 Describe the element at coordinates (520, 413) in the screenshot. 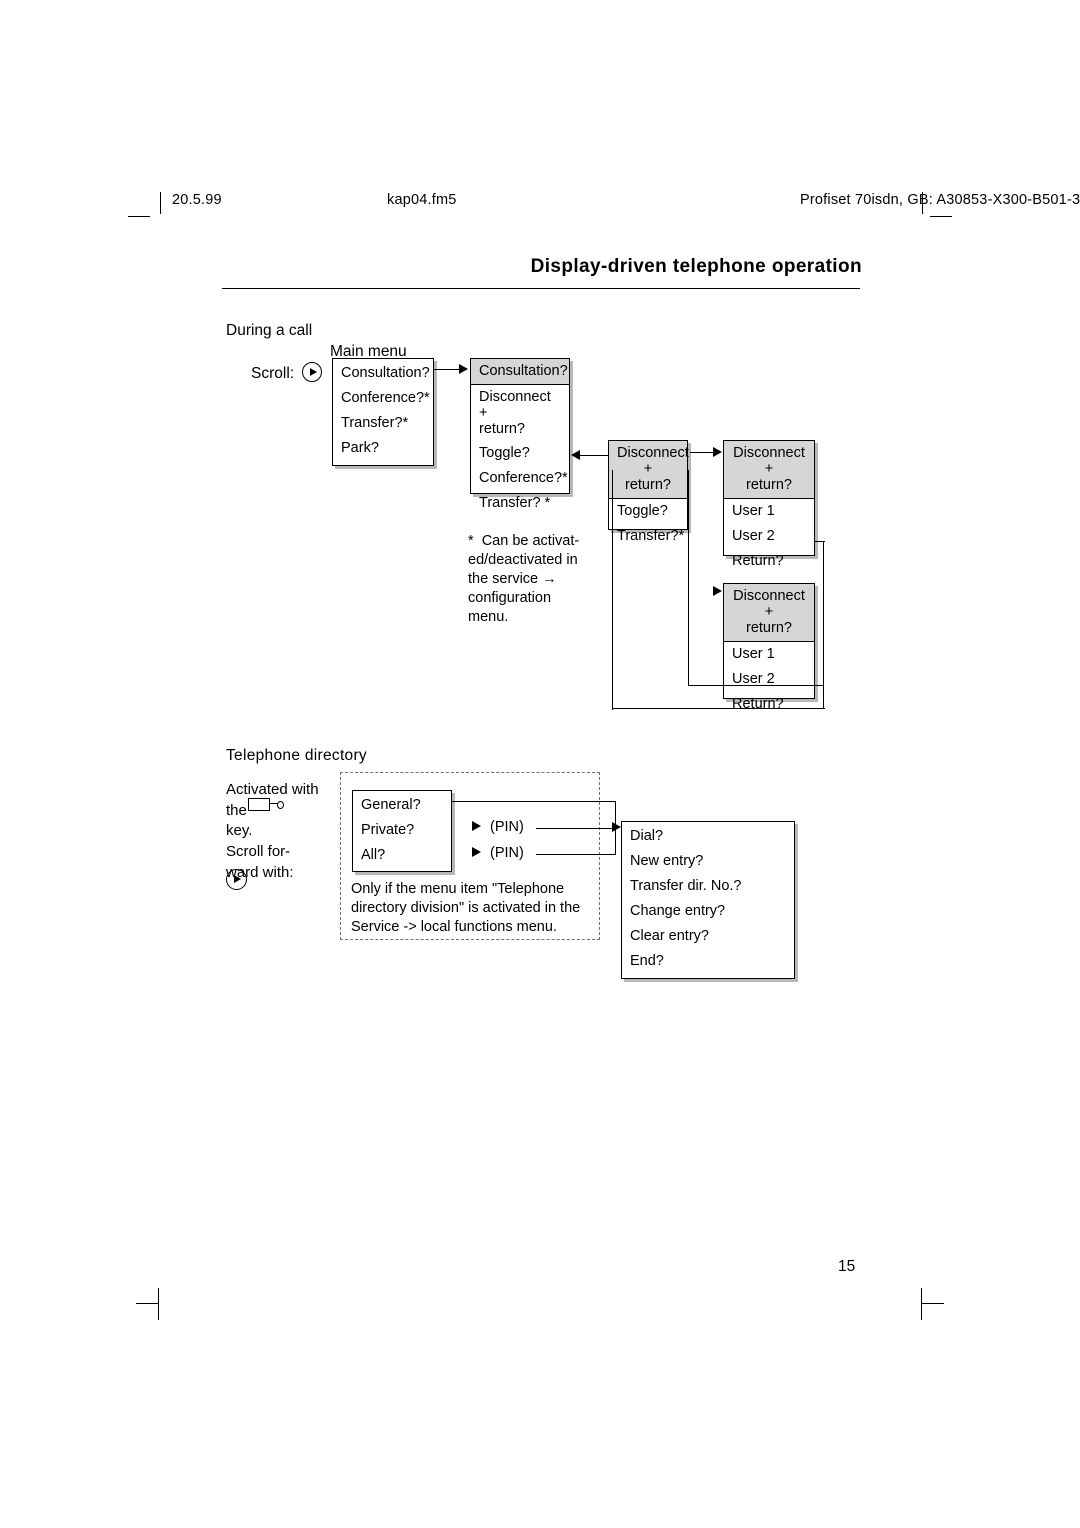

I see `consultation-menu-item-0: Disconnect + return?` at that location.